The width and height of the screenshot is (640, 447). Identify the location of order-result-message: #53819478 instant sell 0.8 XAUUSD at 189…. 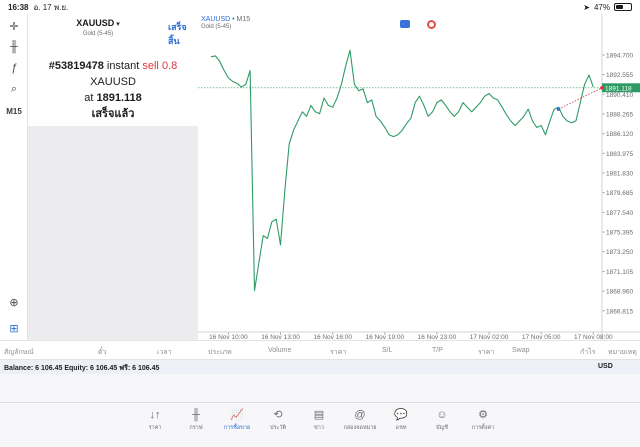
(113, 90).